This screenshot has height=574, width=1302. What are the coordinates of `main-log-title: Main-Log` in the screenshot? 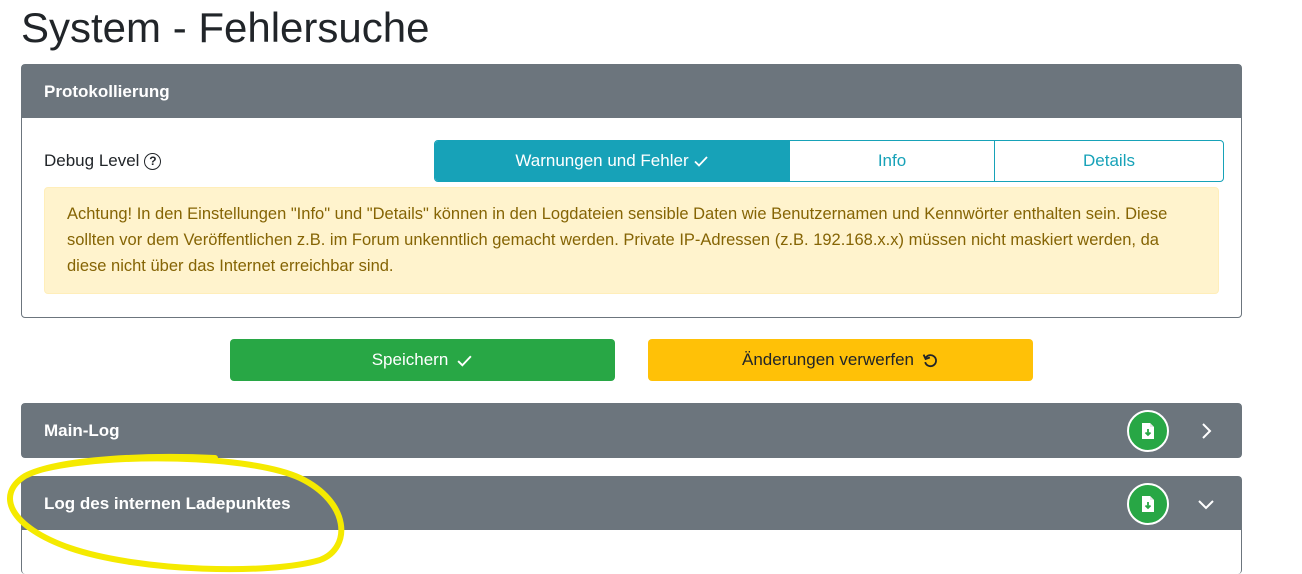 It's located at (82, 430).